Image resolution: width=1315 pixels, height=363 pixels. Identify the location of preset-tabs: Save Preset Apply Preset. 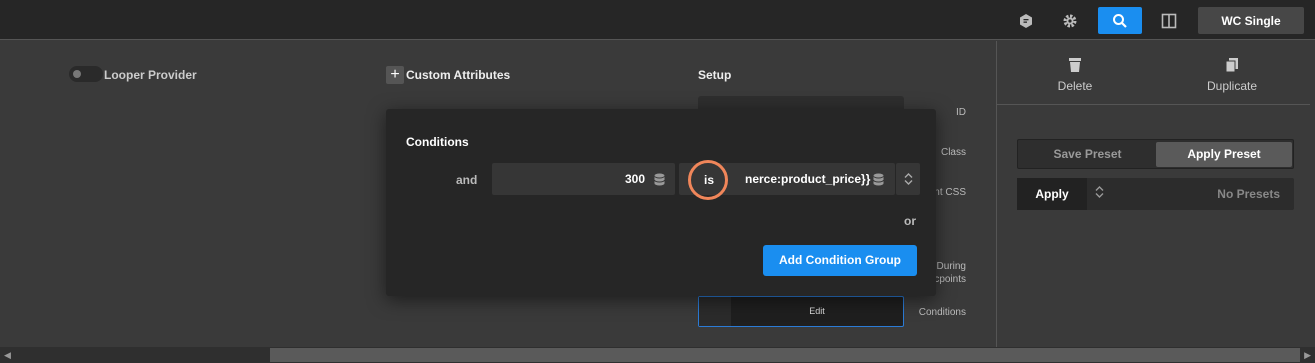
(1155, 154).